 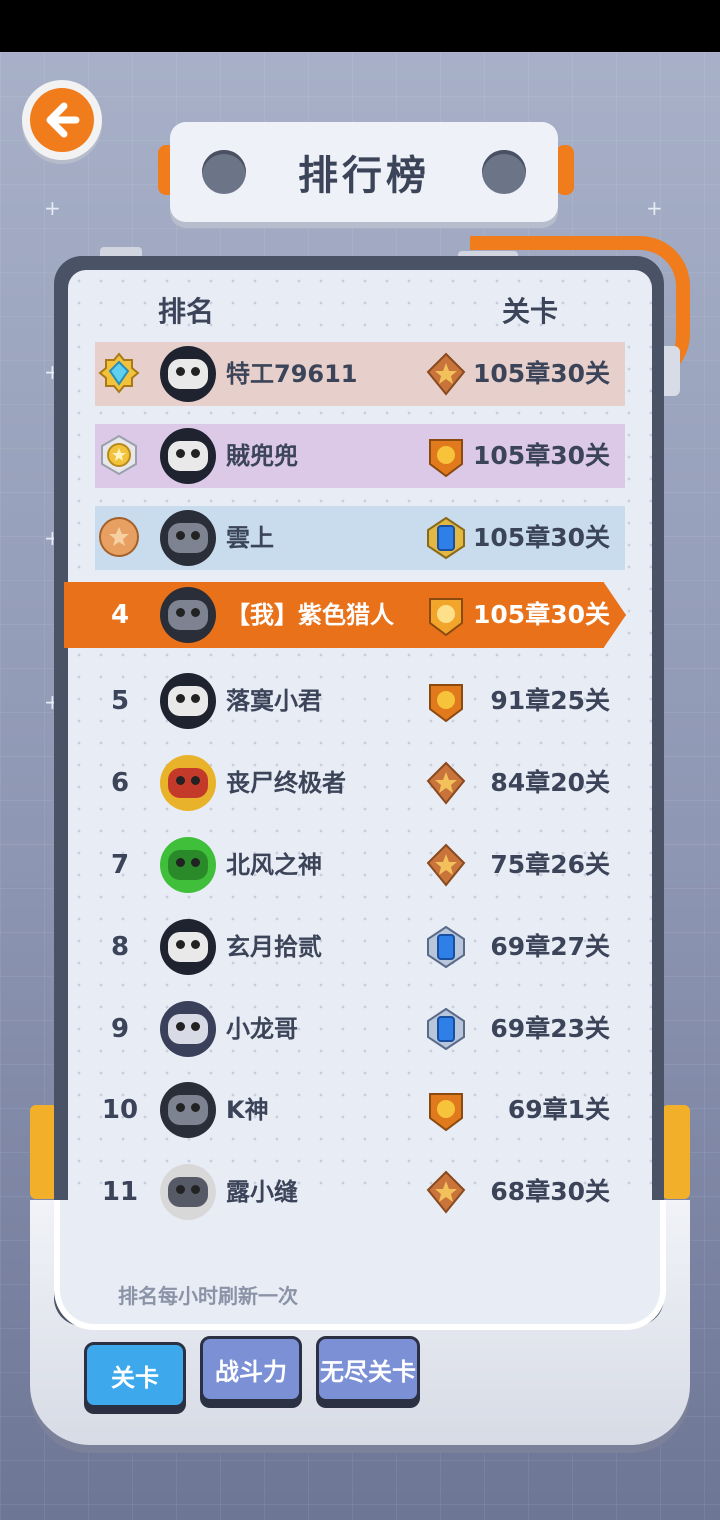 What do you see at coordinates (120, 1110) in the screenshot?
I see `rank-number: 10` at bounding box center [120, 1110].